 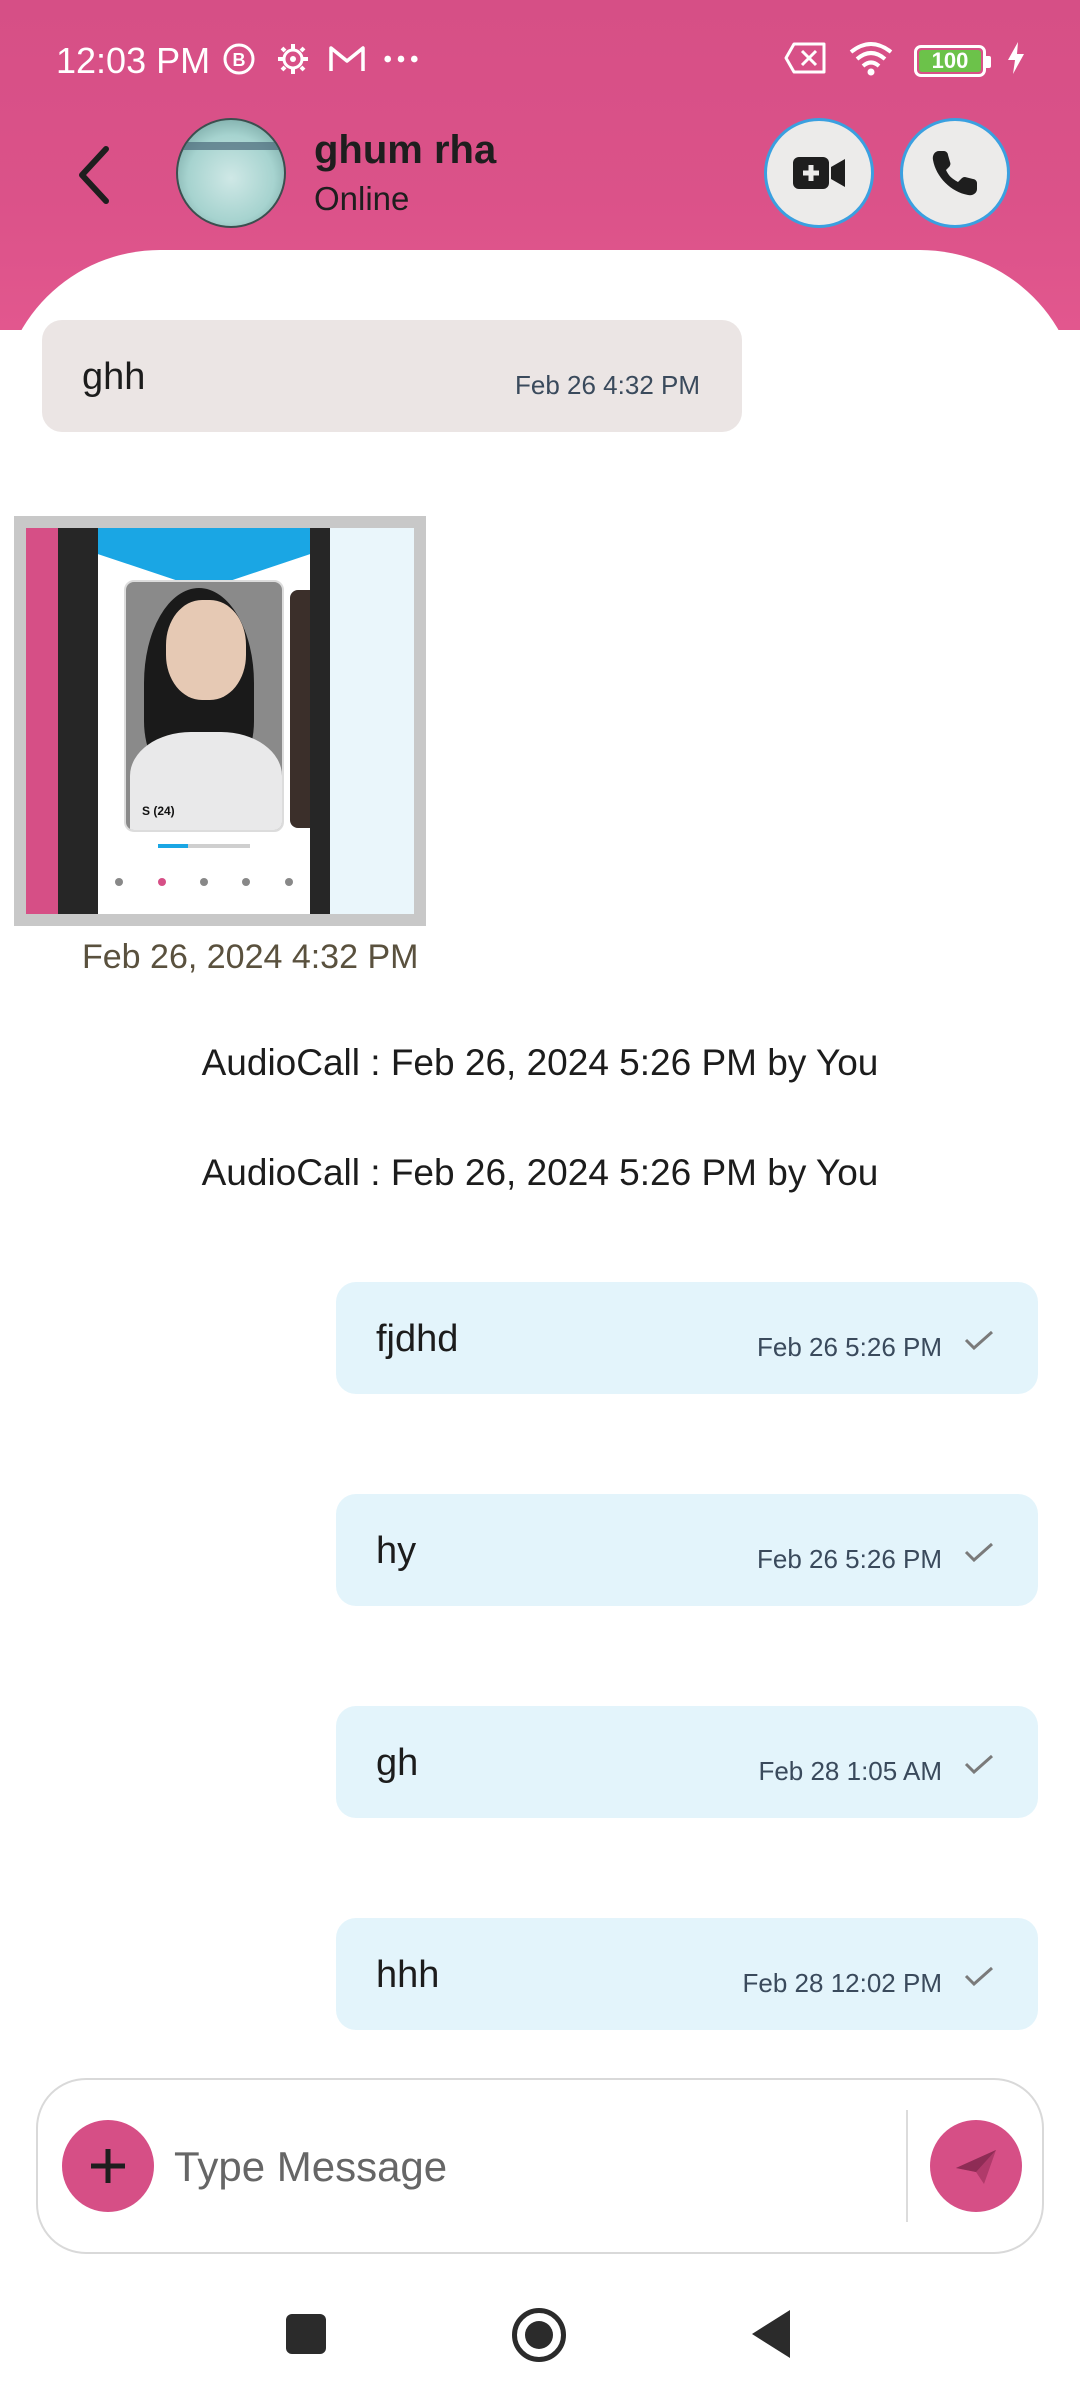 I want to click on image-message: S (24), so click(x=220, y=721).